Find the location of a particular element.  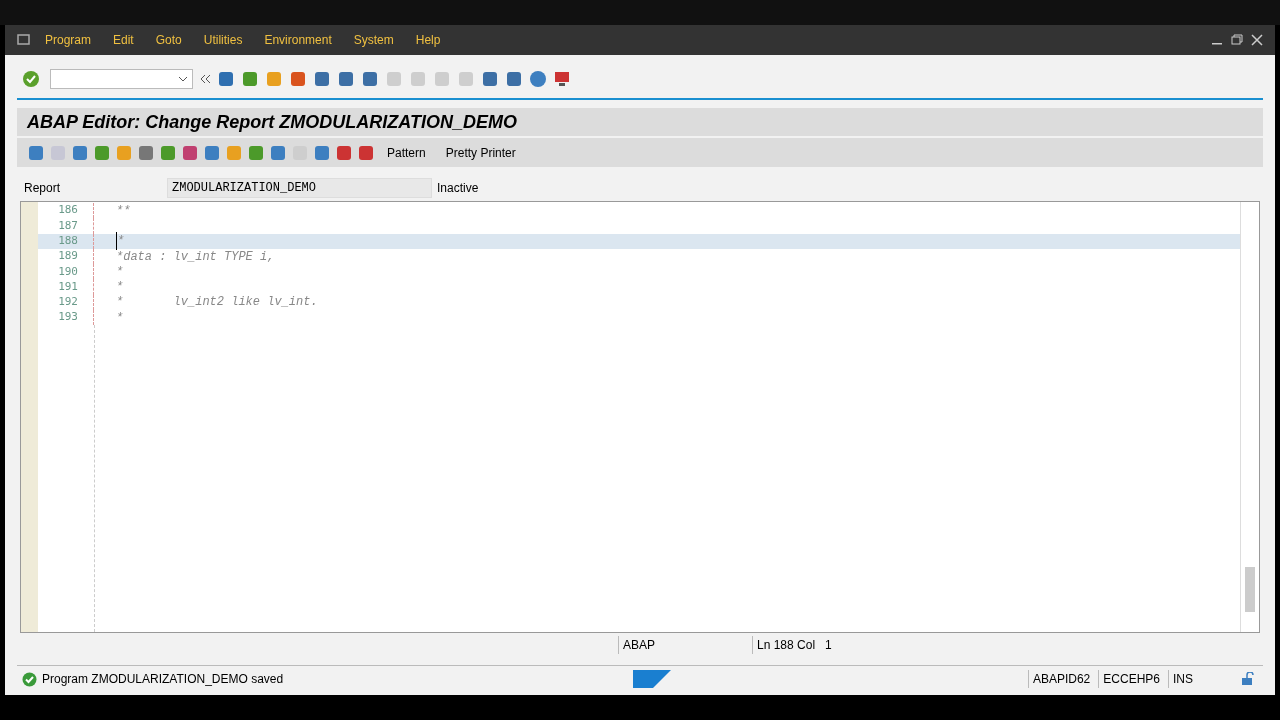

line-number: 191 is located at coordinates (67, 286).